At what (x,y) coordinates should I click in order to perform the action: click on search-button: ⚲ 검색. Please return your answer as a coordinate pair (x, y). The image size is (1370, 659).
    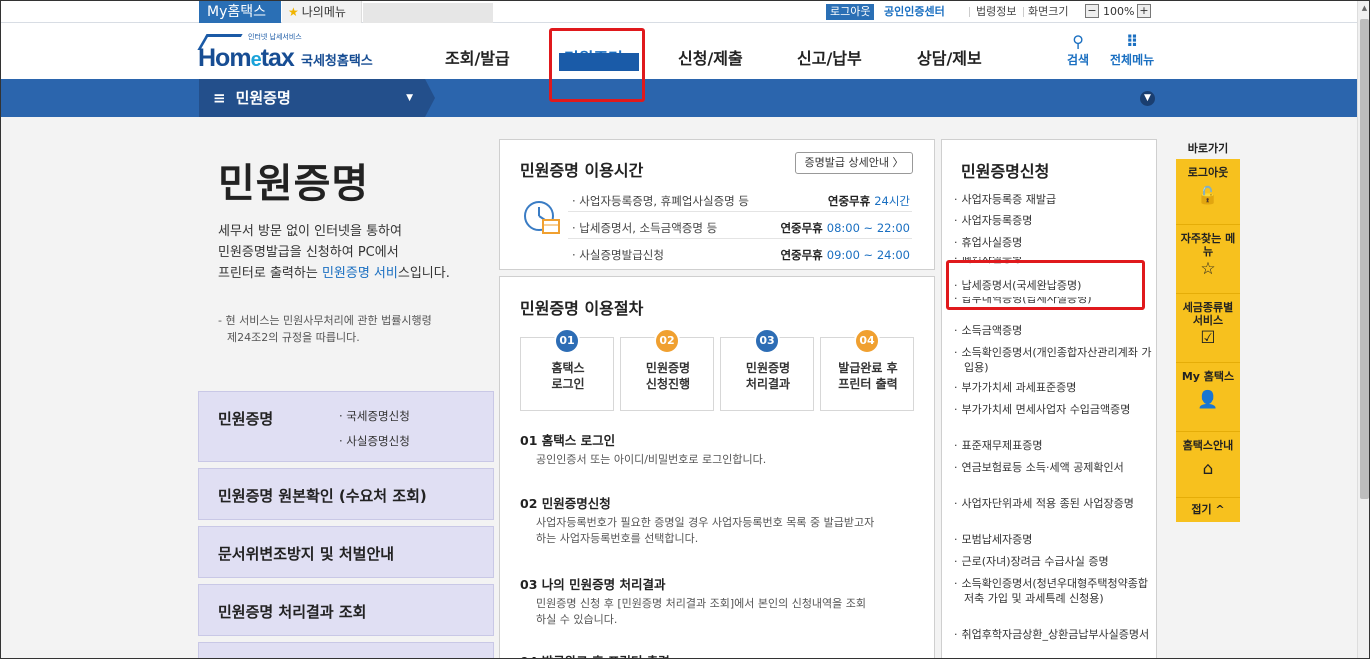
    Looking at the image, I should click on (1078, 50).